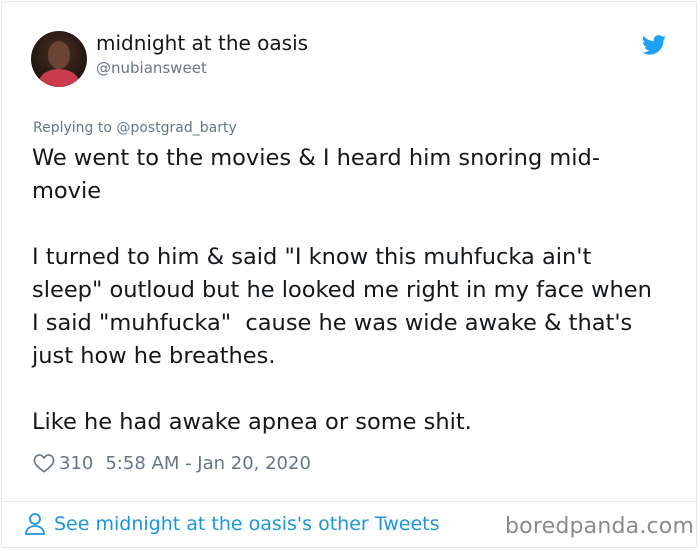  What do you see at coordinates (72, 128) in the screenshot?
I see `replying-to-prefix: Replying to` at bounding box center [72, 128].